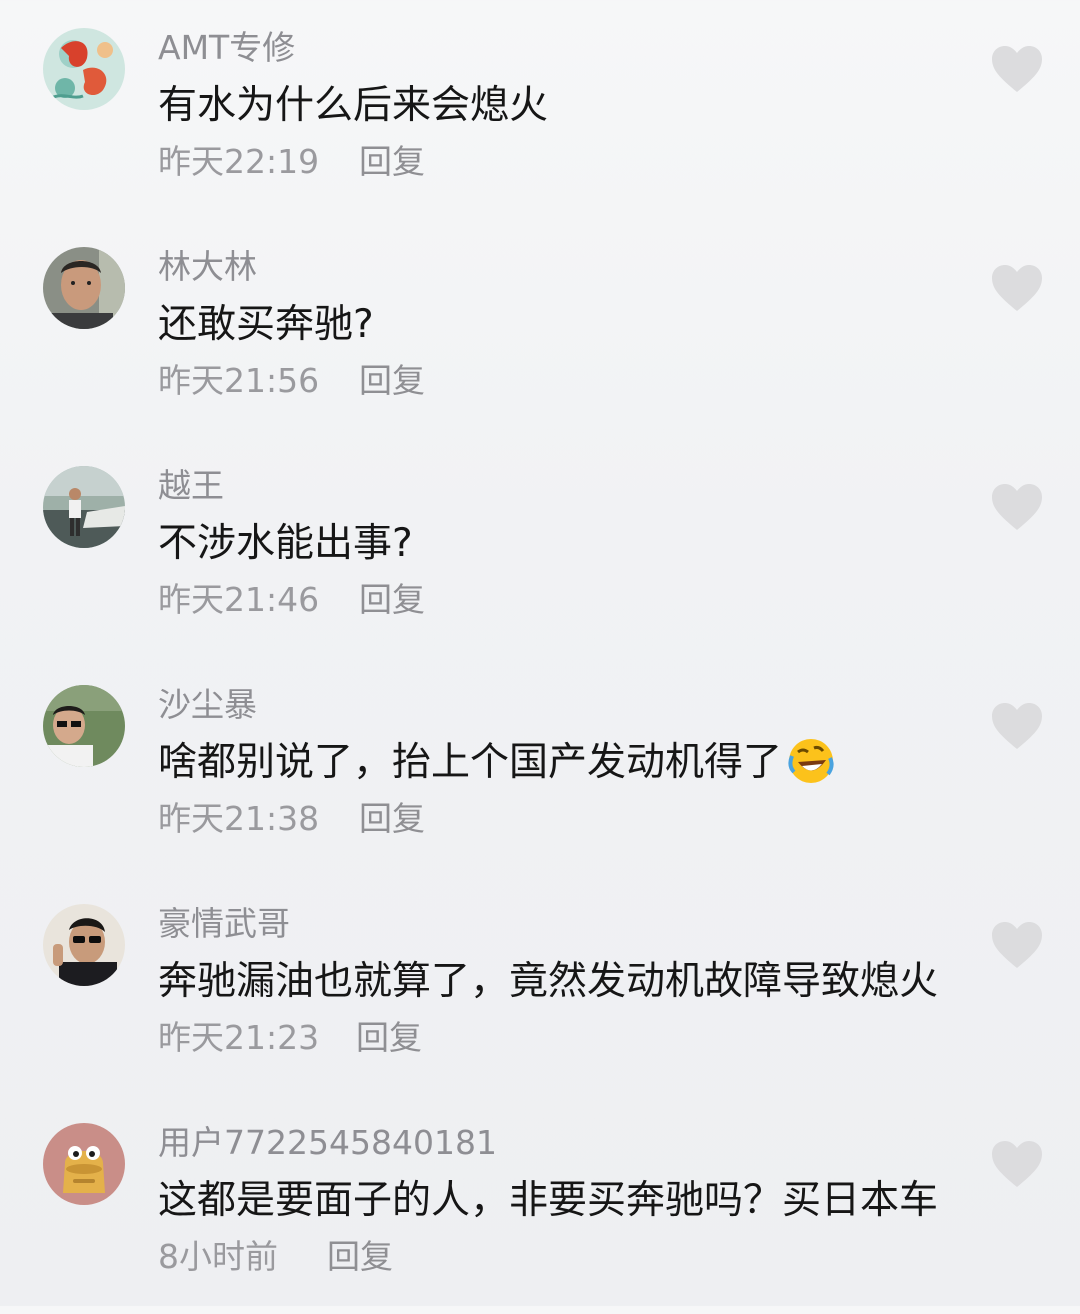  What do you see at coordinates (224, 924) in the screenshot?
I see `comment-username: 豪情武哥` at bounding box center [224, 924].